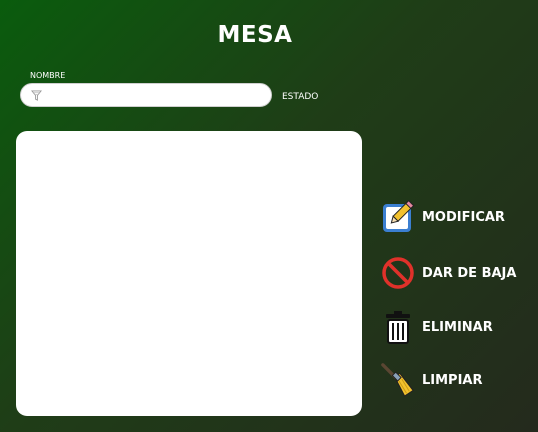 The height and width of the screenshot is (432, 538). Describe the element at coordinates (300, 97) in the screenshot. I see `estado-label: ESTADO` at that location.